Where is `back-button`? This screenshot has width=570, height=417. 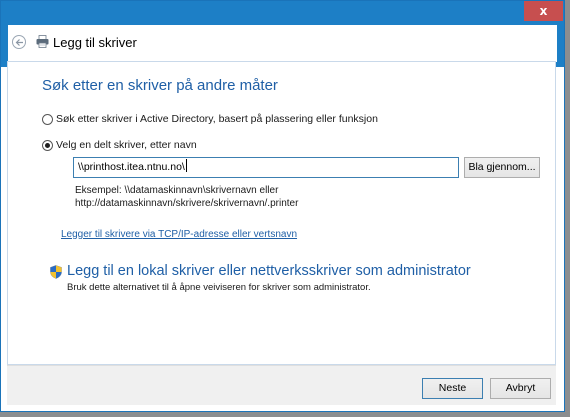
back-button is located at coordinates (19, 42).